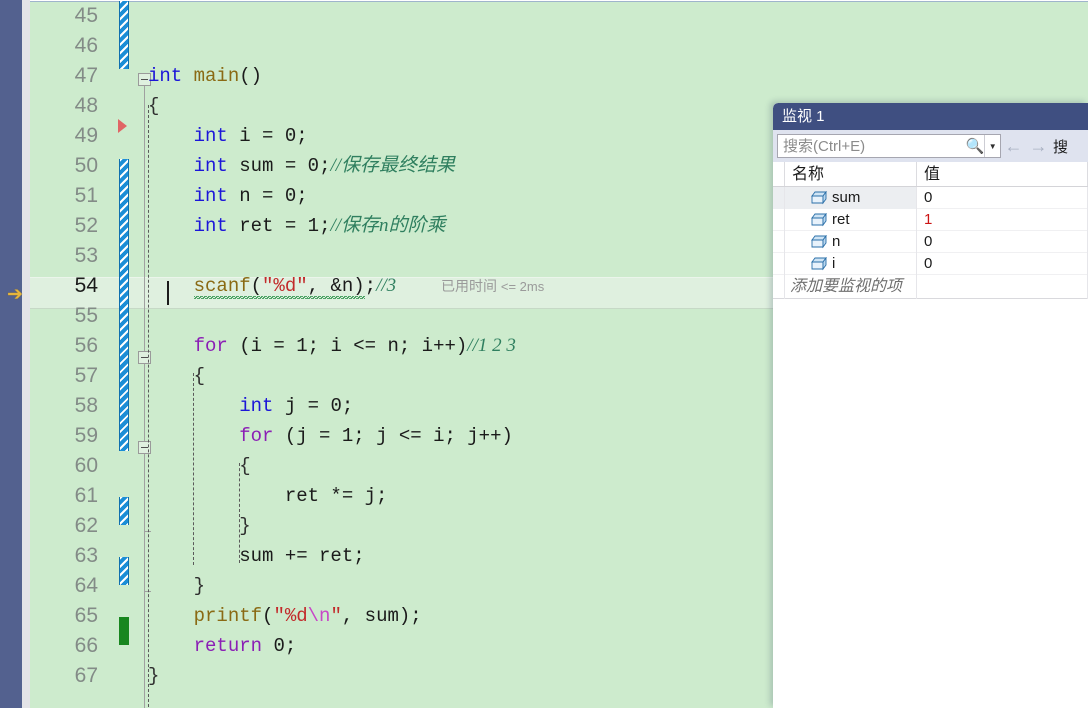 The width and height of the screenshot is (1088, 708). What do you see at coordinates (11, 354) in the screenshot?
I see `window-left-edge-strip` at bounding box center [11, 354].